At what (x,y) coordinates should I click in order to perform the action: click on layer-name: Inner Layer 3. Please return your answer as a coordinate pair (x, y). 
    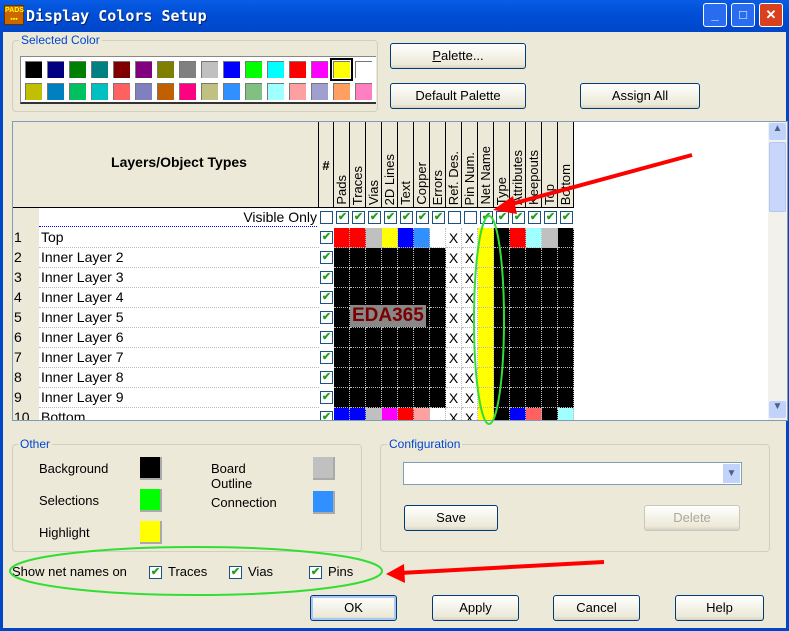
    Looking at the image, I should click on (179, 278).